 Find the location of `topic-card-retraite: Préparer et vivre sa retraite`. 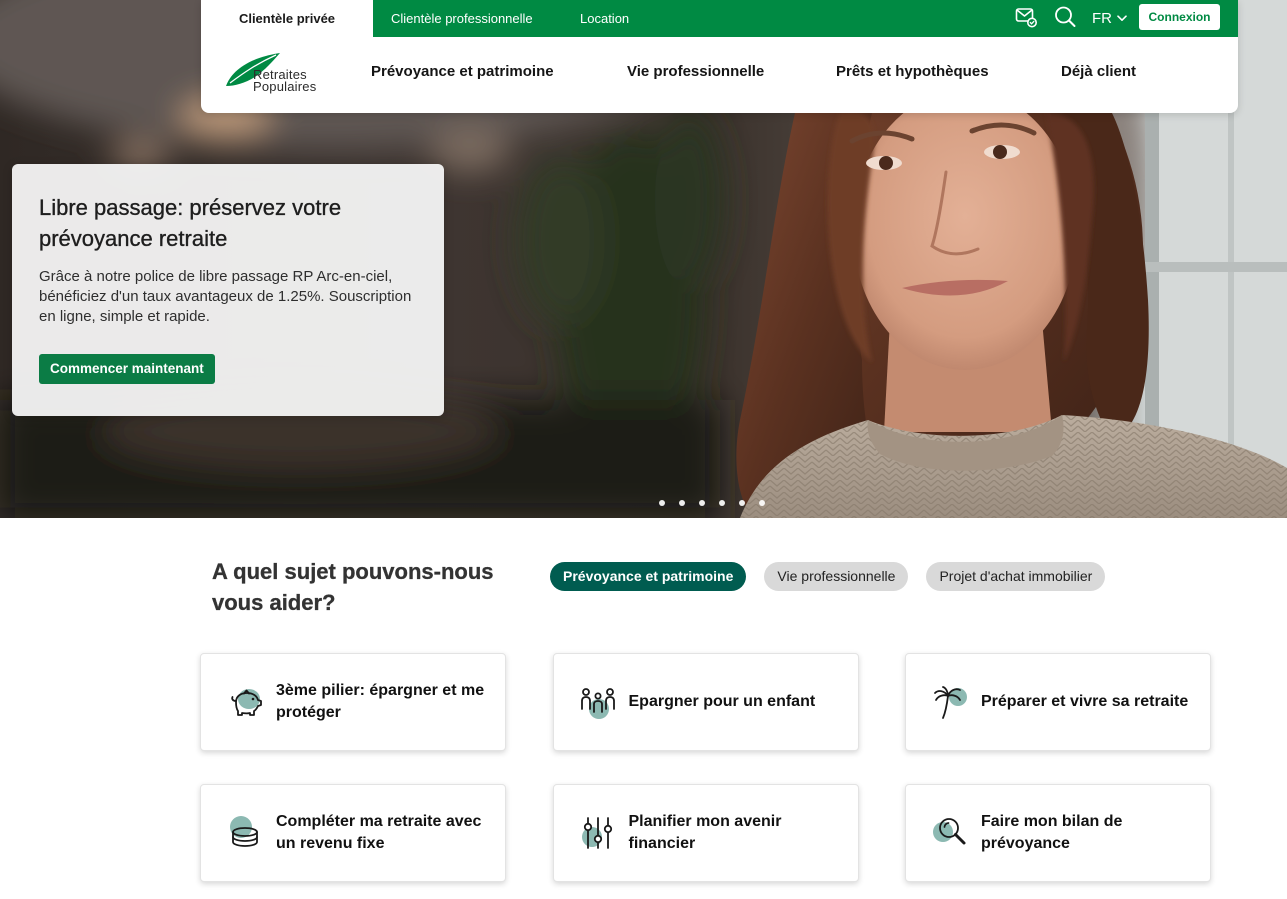

topic-card-retraite: Préparer et vivre sa retraite is located at coordinates (1058, 702).